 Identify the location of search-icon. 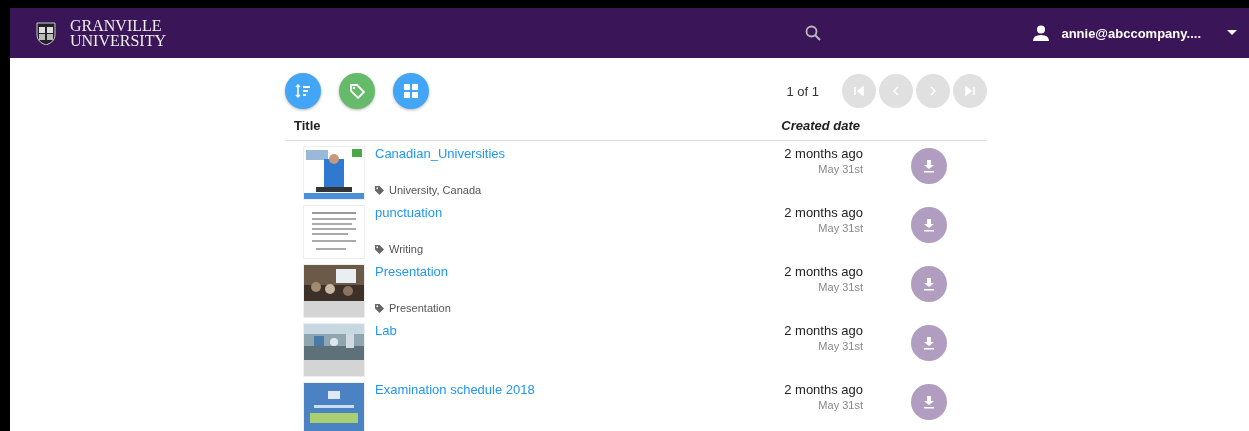
(812, 33).